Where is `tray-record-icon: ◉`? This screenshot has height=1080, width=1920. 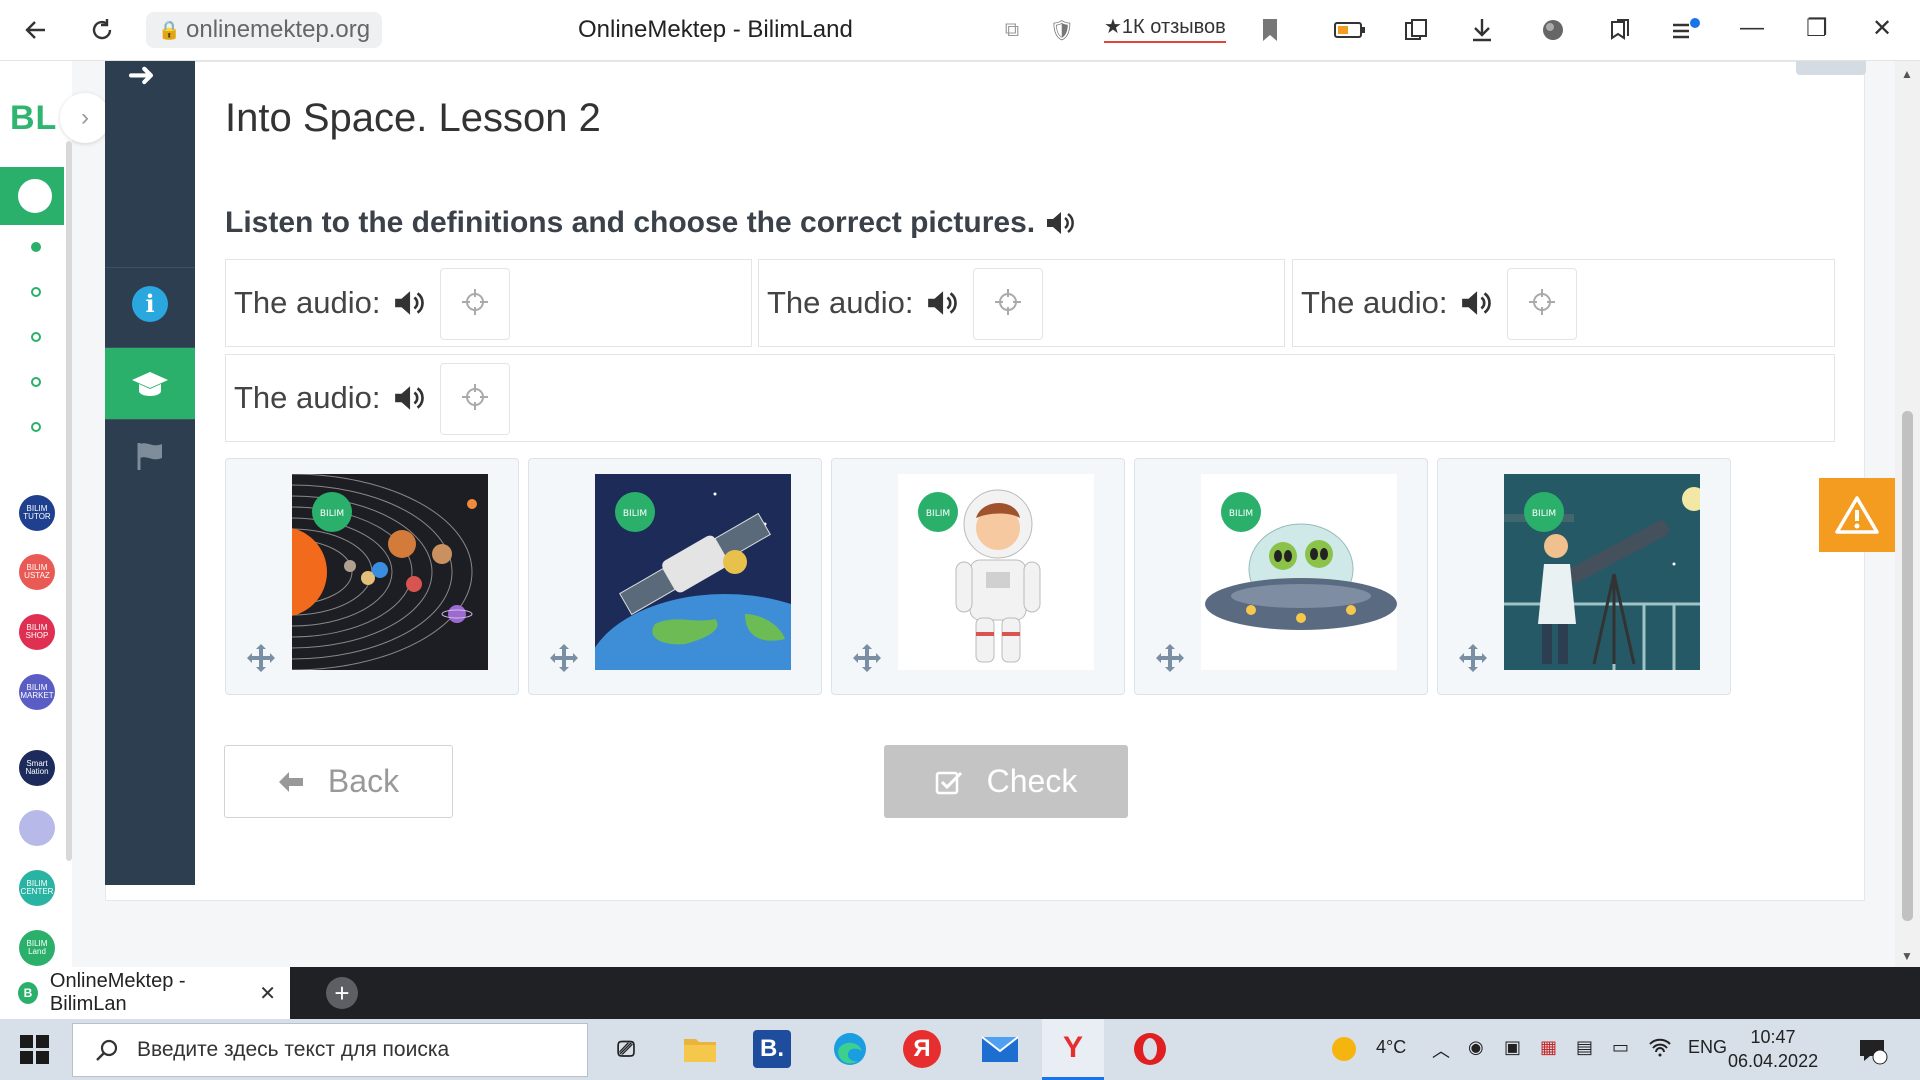
tray-record-icon: ◉ is located at coordinates (1476, 1047).